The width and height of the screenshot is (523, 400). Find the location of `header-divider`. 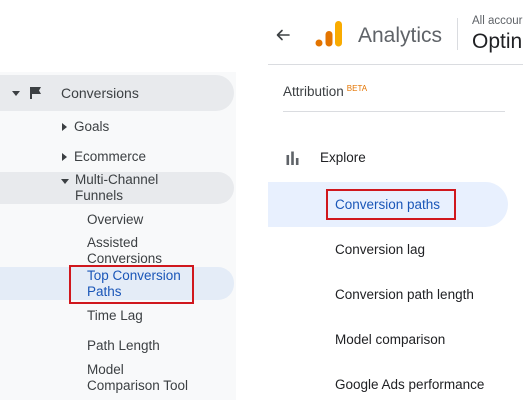

header-divider is located at coordinates (457, 34).